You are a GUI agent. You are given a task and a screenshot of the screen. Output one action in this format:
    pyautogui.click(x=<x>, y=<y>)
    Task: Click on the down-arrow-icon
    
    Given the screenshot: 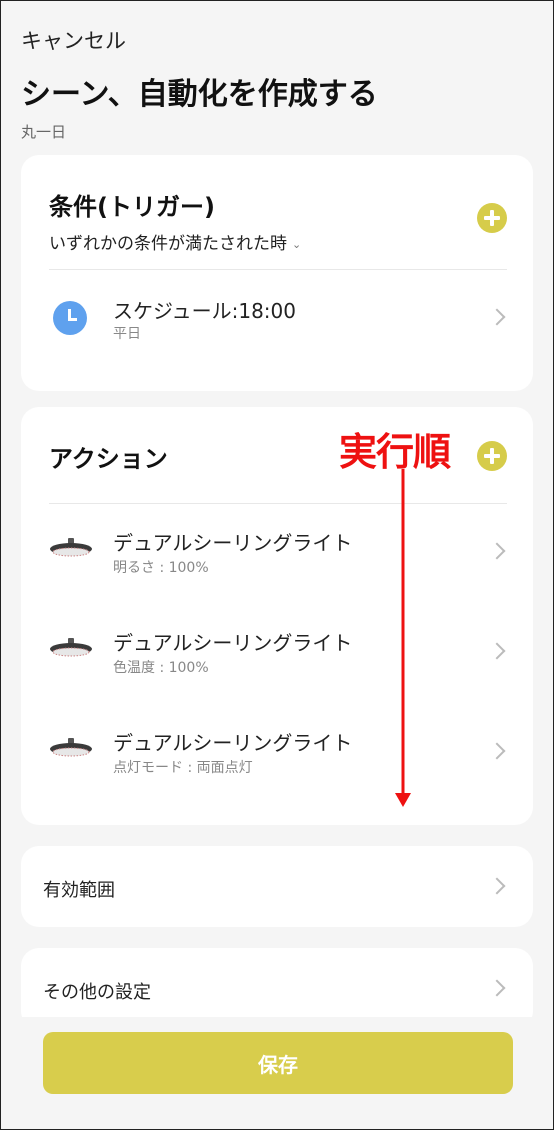 What is the action you would take?
    pyautogui.click(x=403, y=638)
    